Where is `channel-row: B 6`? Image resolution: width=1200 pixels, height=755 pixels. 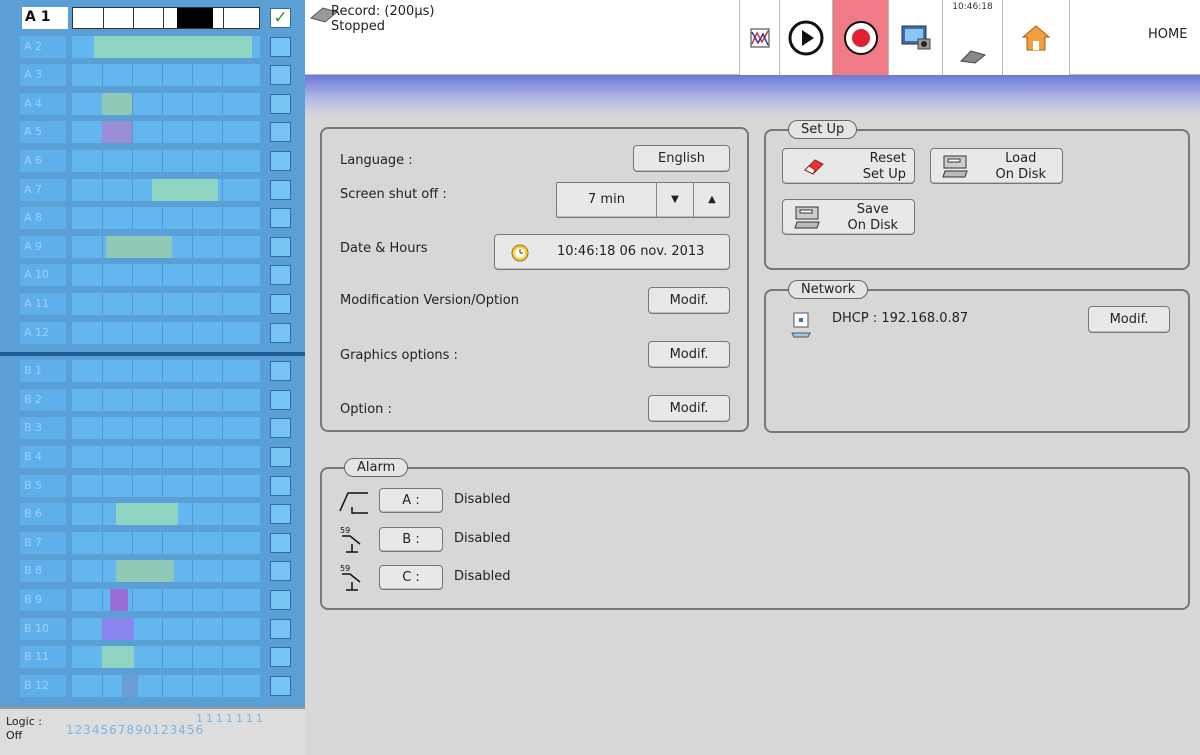
channel-row: B 6 is located at coordinates (152, 514).